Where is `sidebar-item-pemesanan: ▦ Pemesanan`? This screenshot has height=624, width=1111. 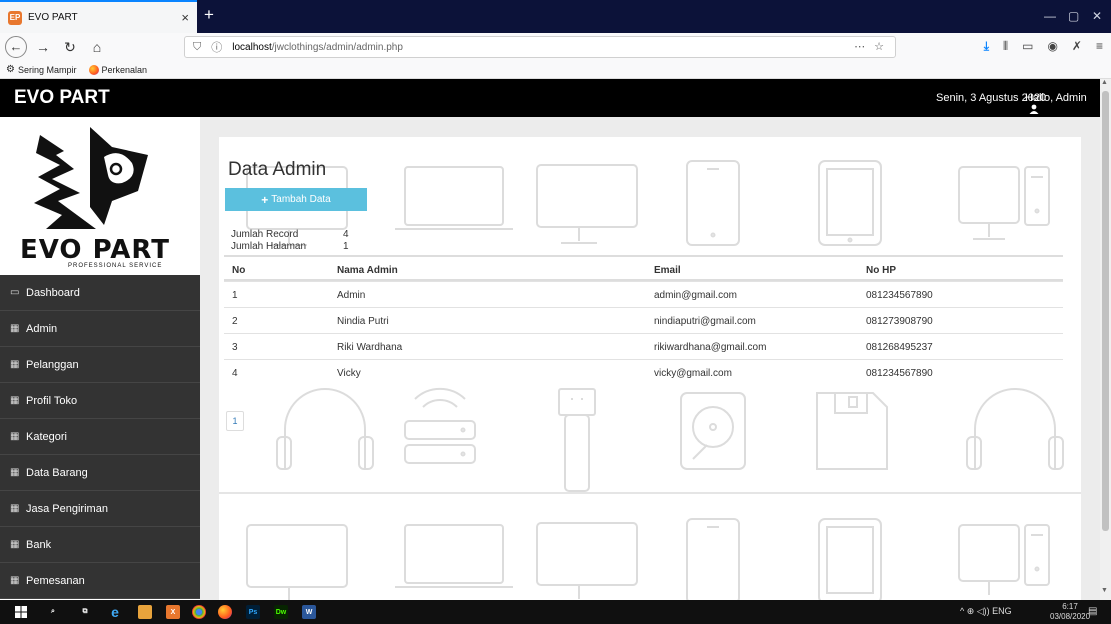
sidebar-item-pemesanan: ▦ Pemesanan is located at coordinates (100, 581).